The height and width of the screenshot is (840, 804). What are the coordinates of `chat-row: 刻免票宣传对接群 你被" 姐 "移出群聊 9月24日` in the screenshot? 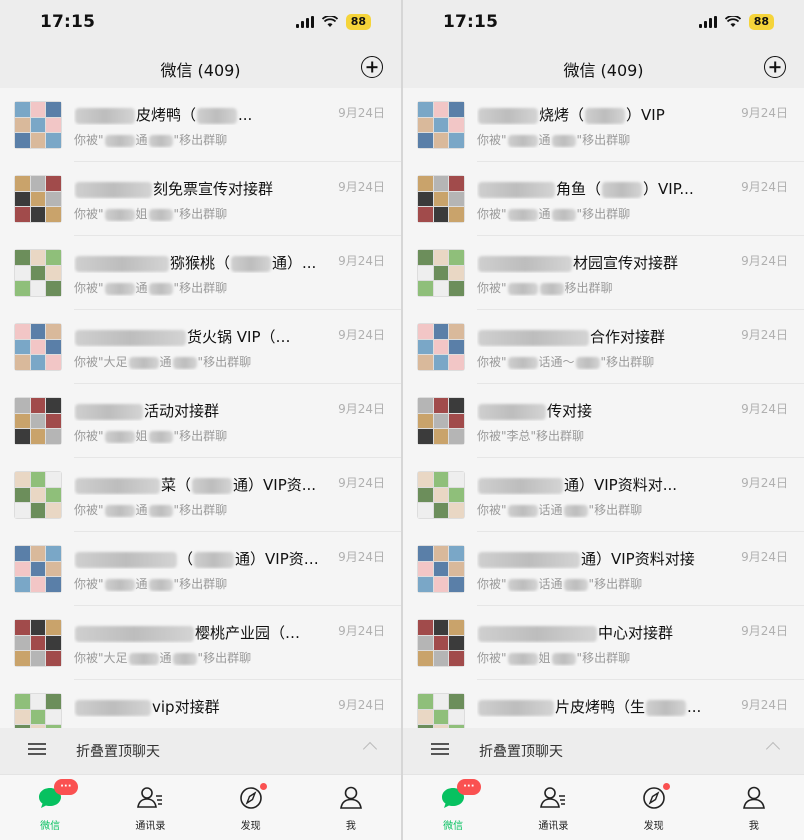 It's located at (200, 199).